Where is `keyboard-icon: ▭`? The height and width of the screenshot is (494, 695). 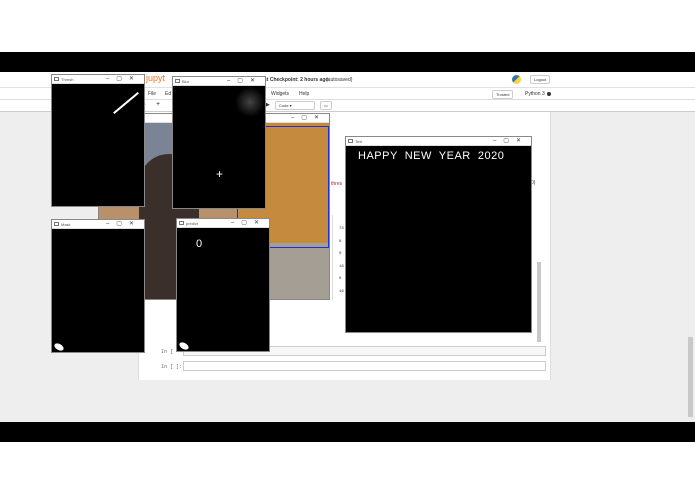 keyboard-icon: ▭ is located at coordinates (326, 105).